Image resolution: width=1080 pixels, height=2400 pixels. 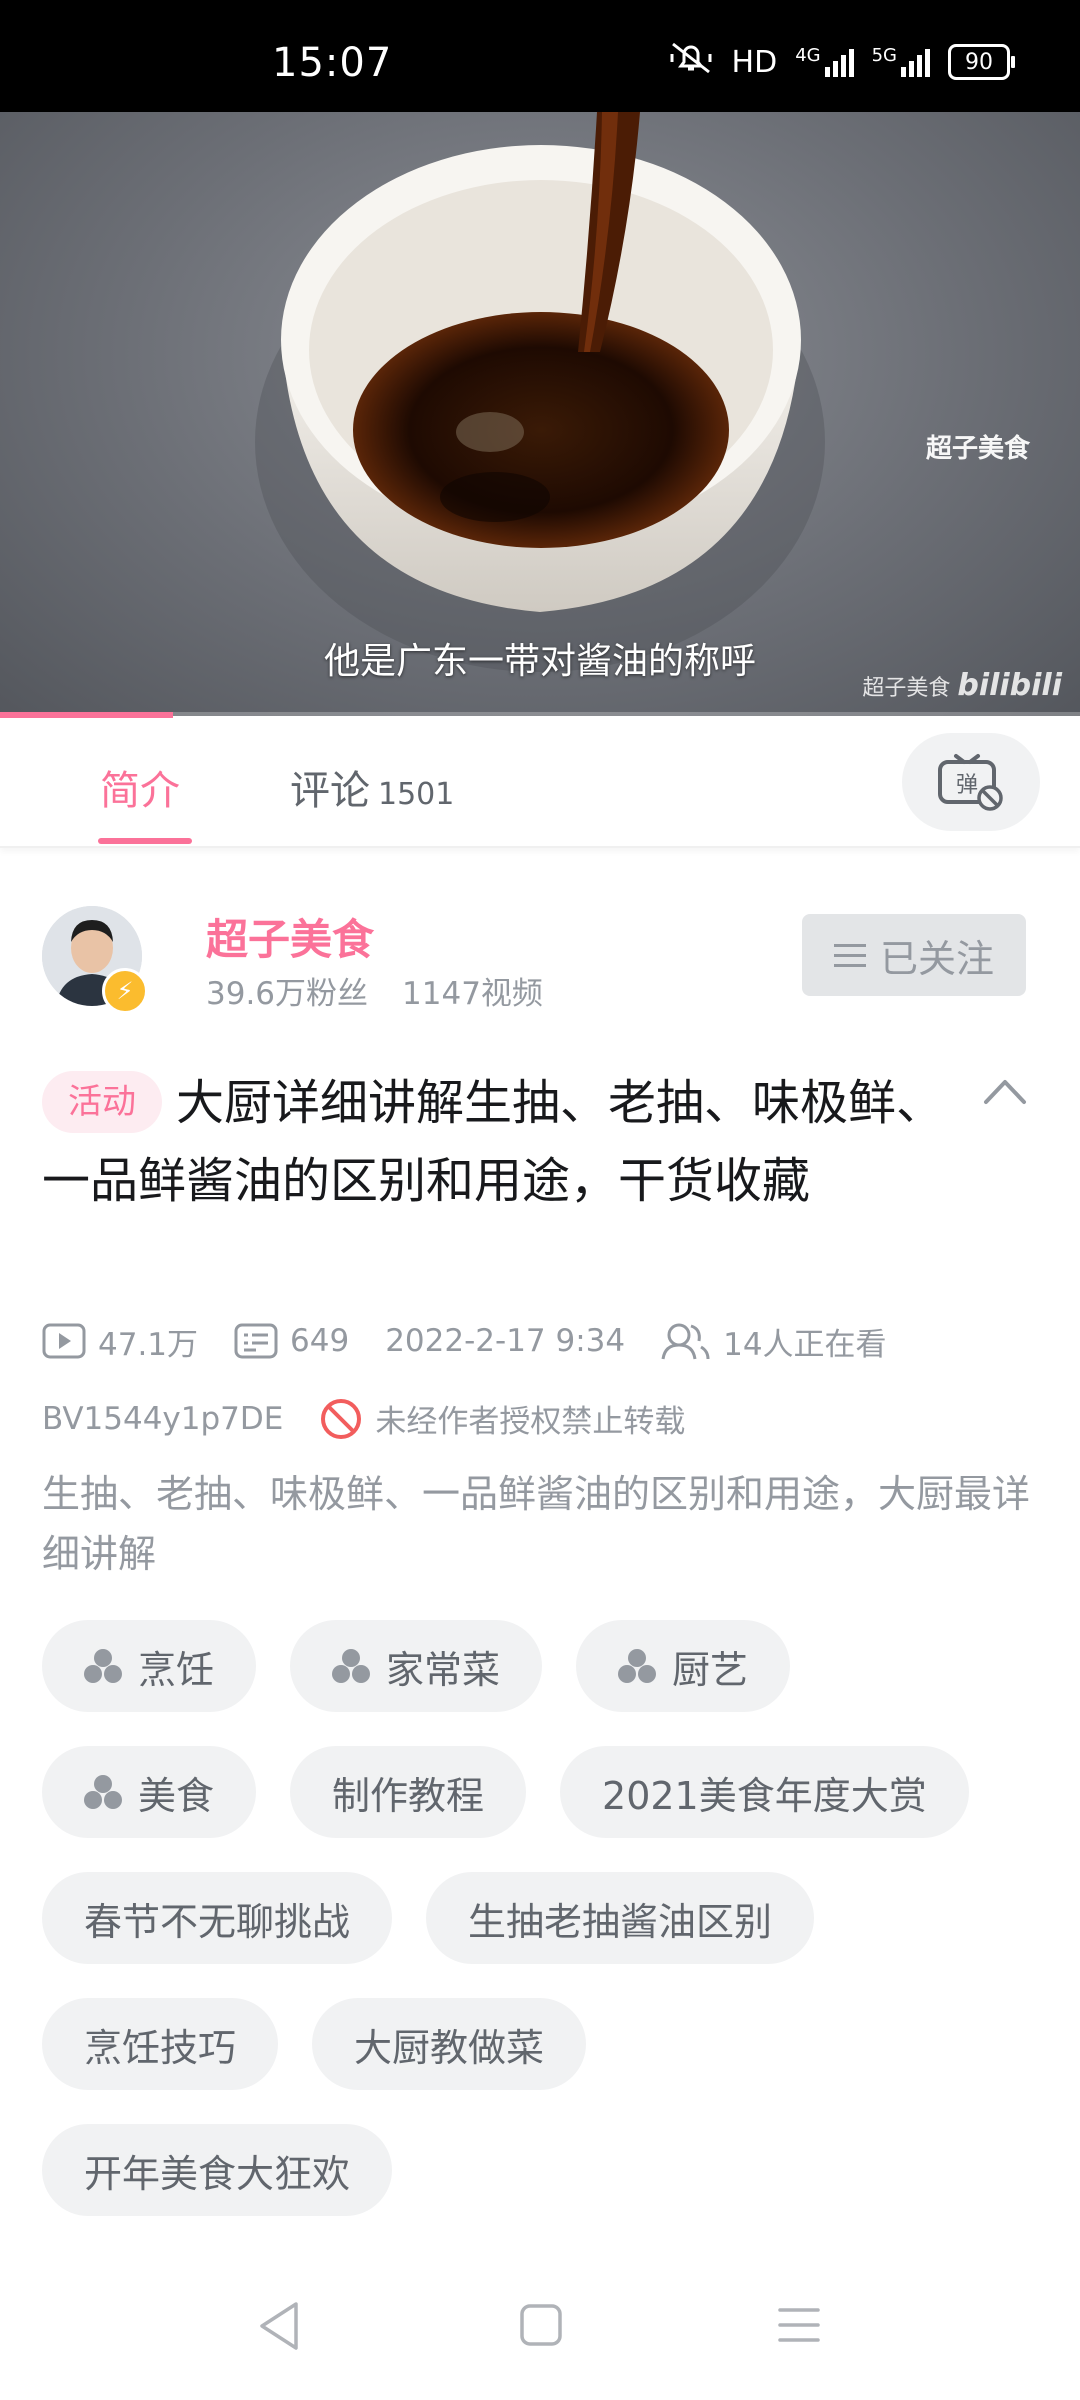 I want to click on tag-channel: 烹饪, so click(x=149, y=1666).